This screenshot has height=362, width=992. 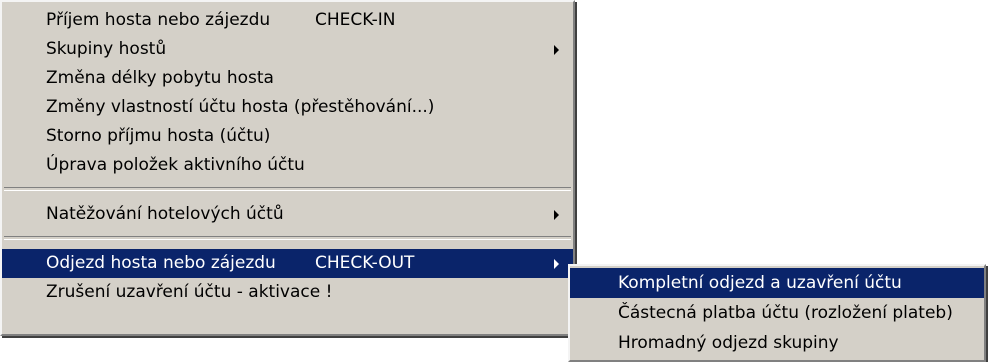 What do you see at coordinates (287, 214) in the screenshot?
I see `menu-item-charge-hotel-accounts: Natěžování hotelových účtů` at bounding box center [287, 214].